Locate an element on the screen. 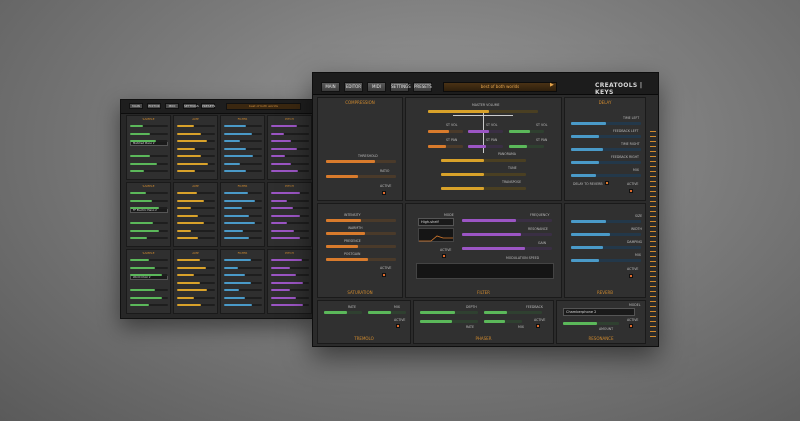 The height and width of the screenshot is (421, 800). back-nav-settings: SETTINGS is located at coordinates (191, 106).